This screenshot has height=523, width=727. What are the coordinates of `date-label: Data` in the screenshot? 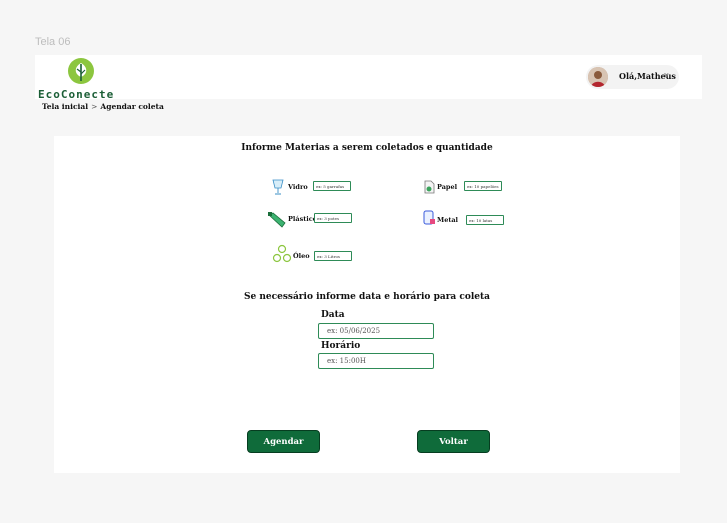 It's located at (333, 315).